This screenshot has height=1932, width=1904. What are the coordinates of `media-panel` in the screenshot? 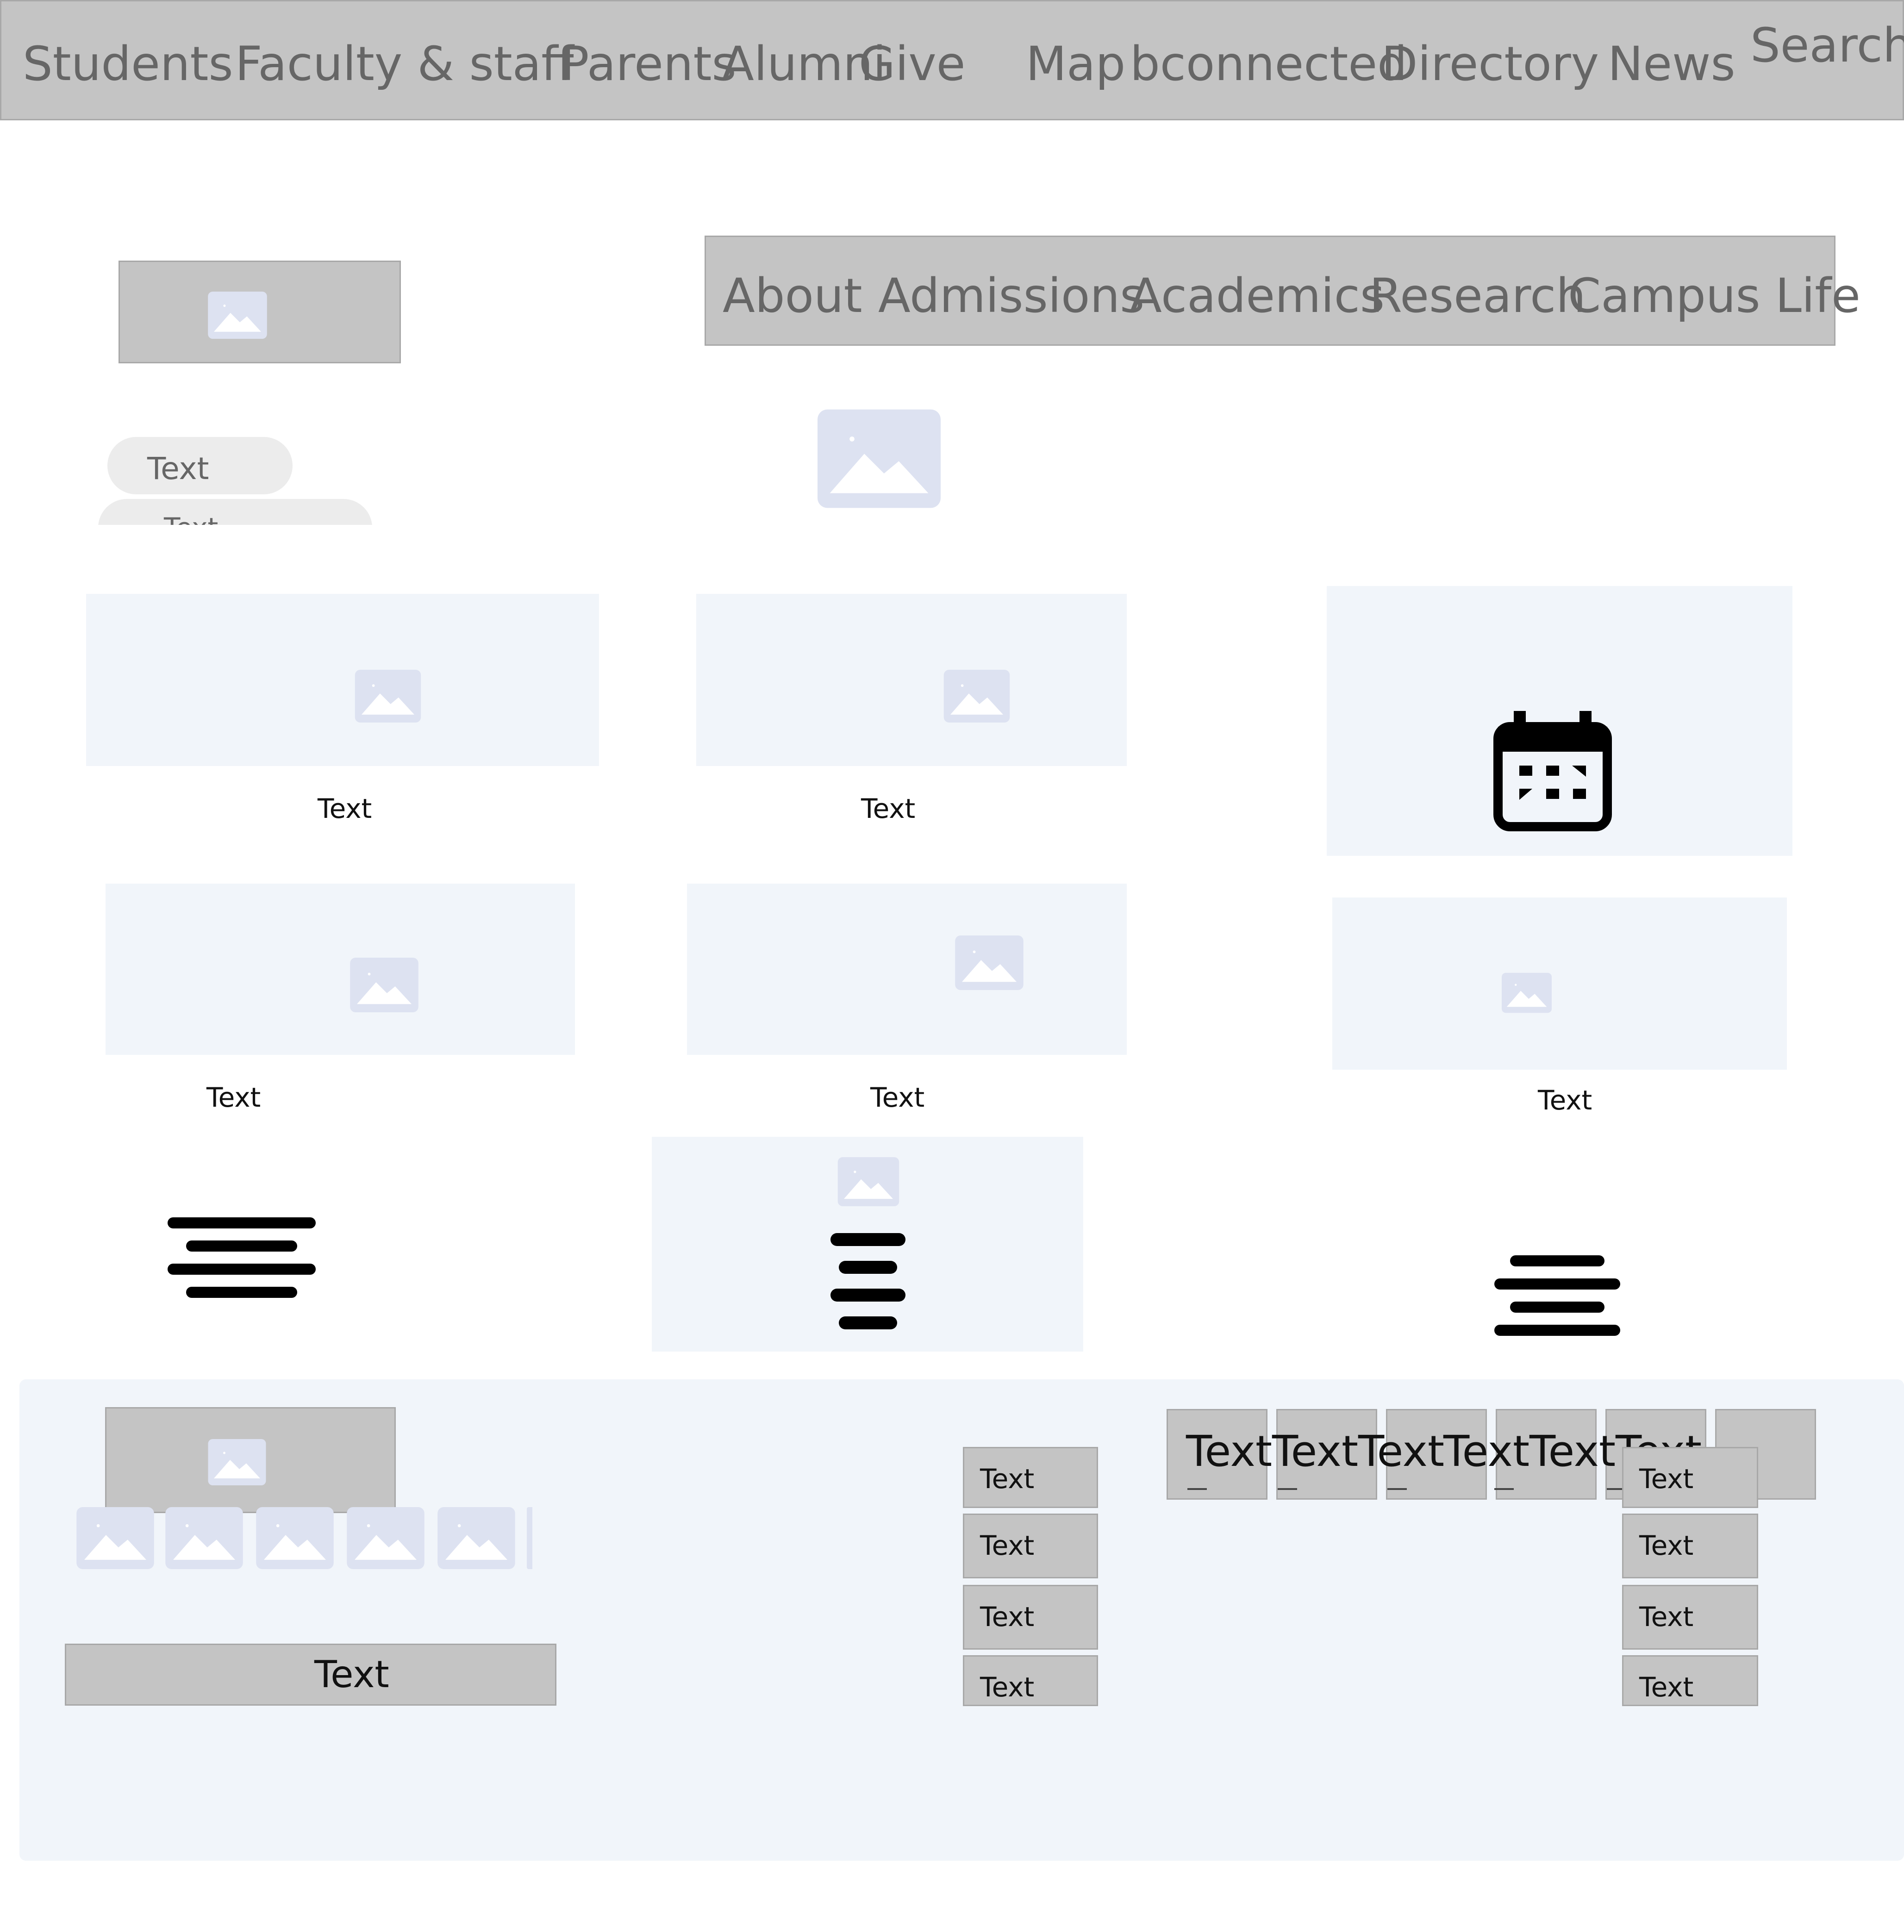 It's located at (867, 1244).